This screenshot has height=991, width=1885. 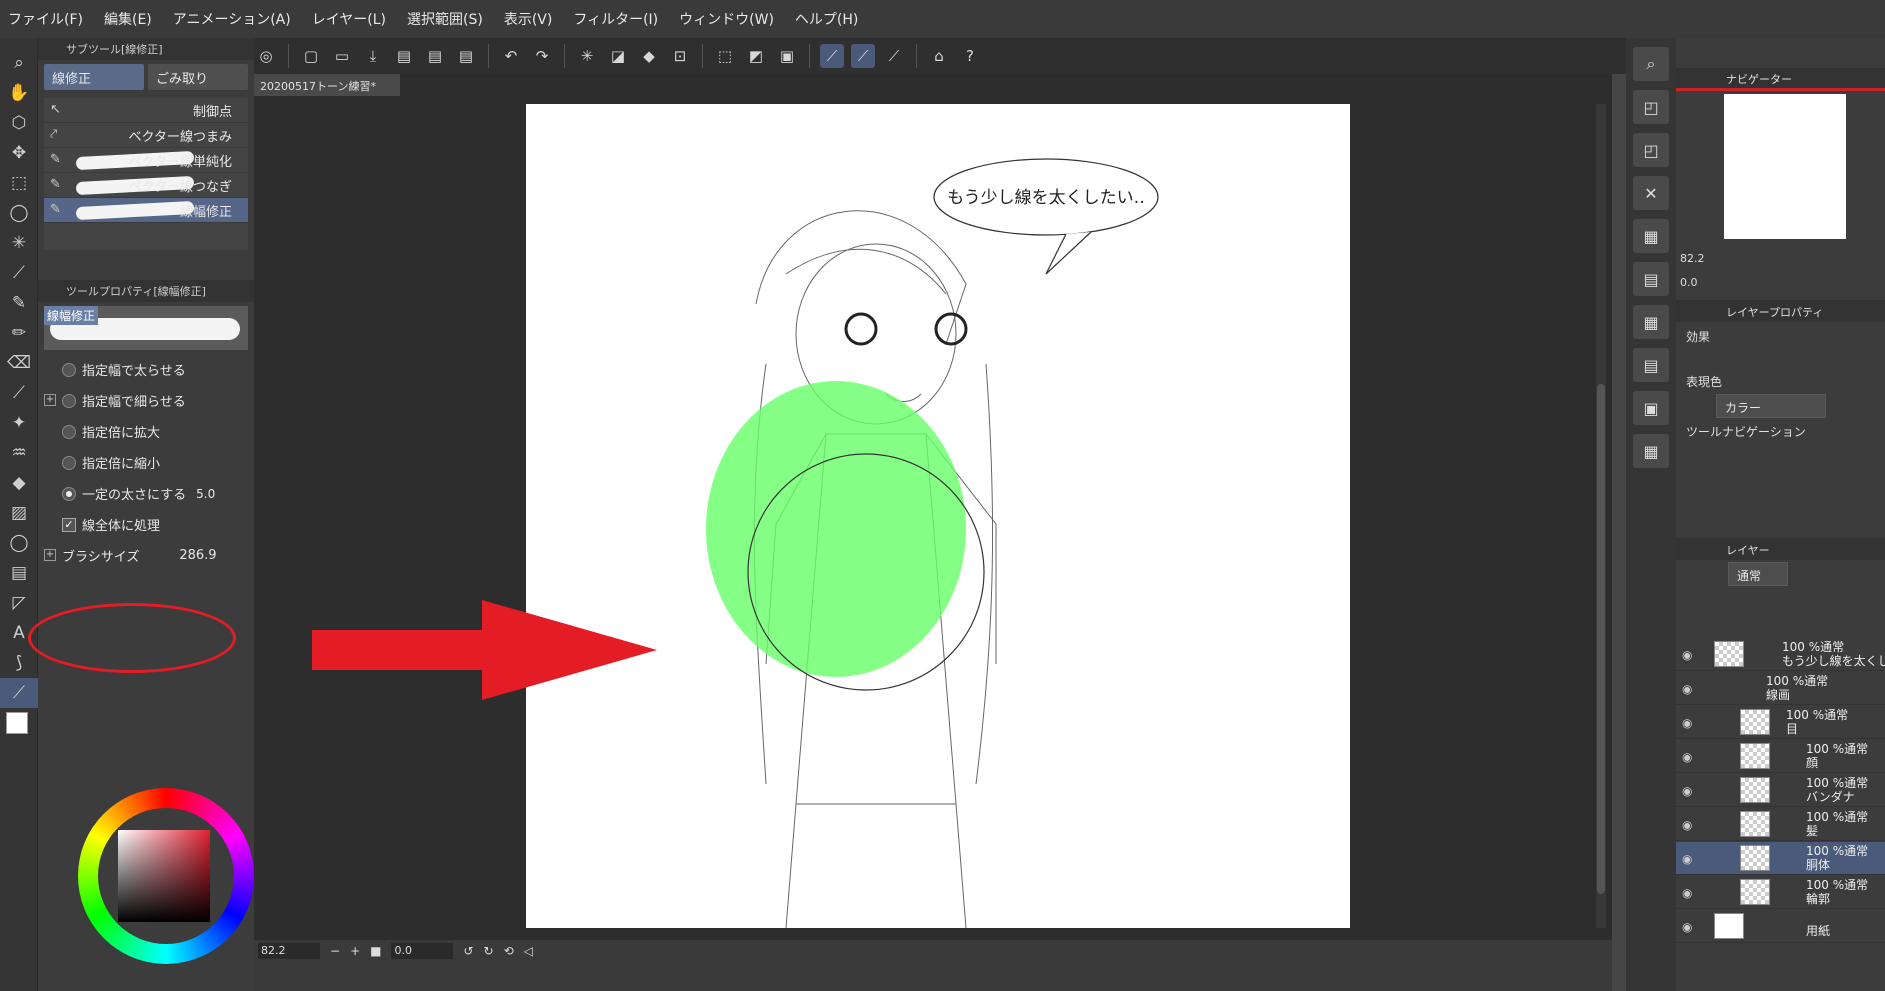 I want to click on snap-grid-icon: ⟋, so click(x=894, y=56).